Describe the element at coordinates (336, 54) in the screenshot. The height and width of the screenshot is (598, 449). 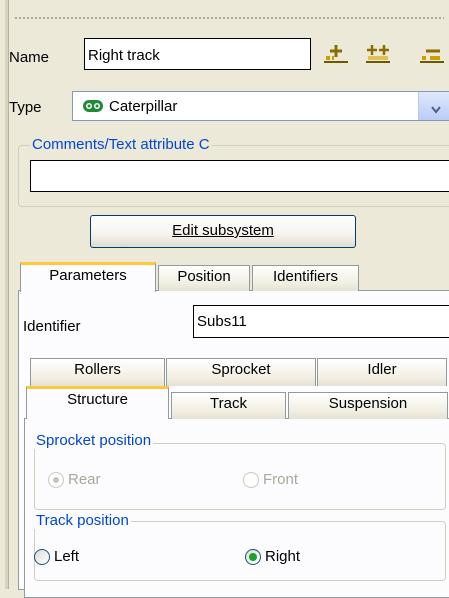
I see `add-item-icon` at that location.